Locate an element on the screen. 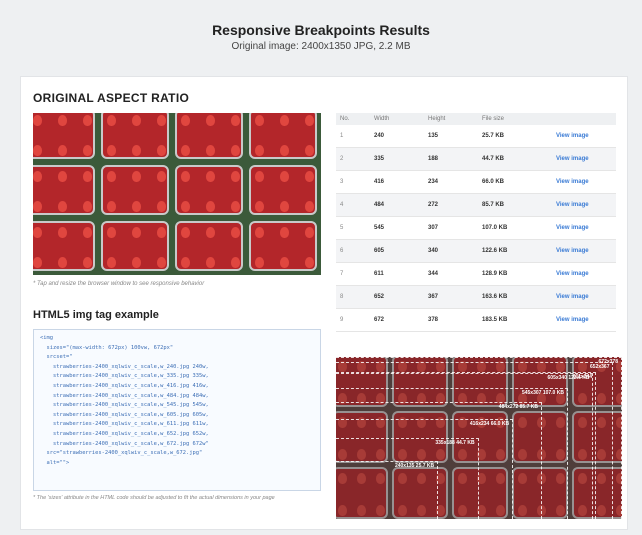 The width and height of the screenshot is (642, 535). table-row: 7 611 344 128.9 KB View image is located at coordinates (476, 274).